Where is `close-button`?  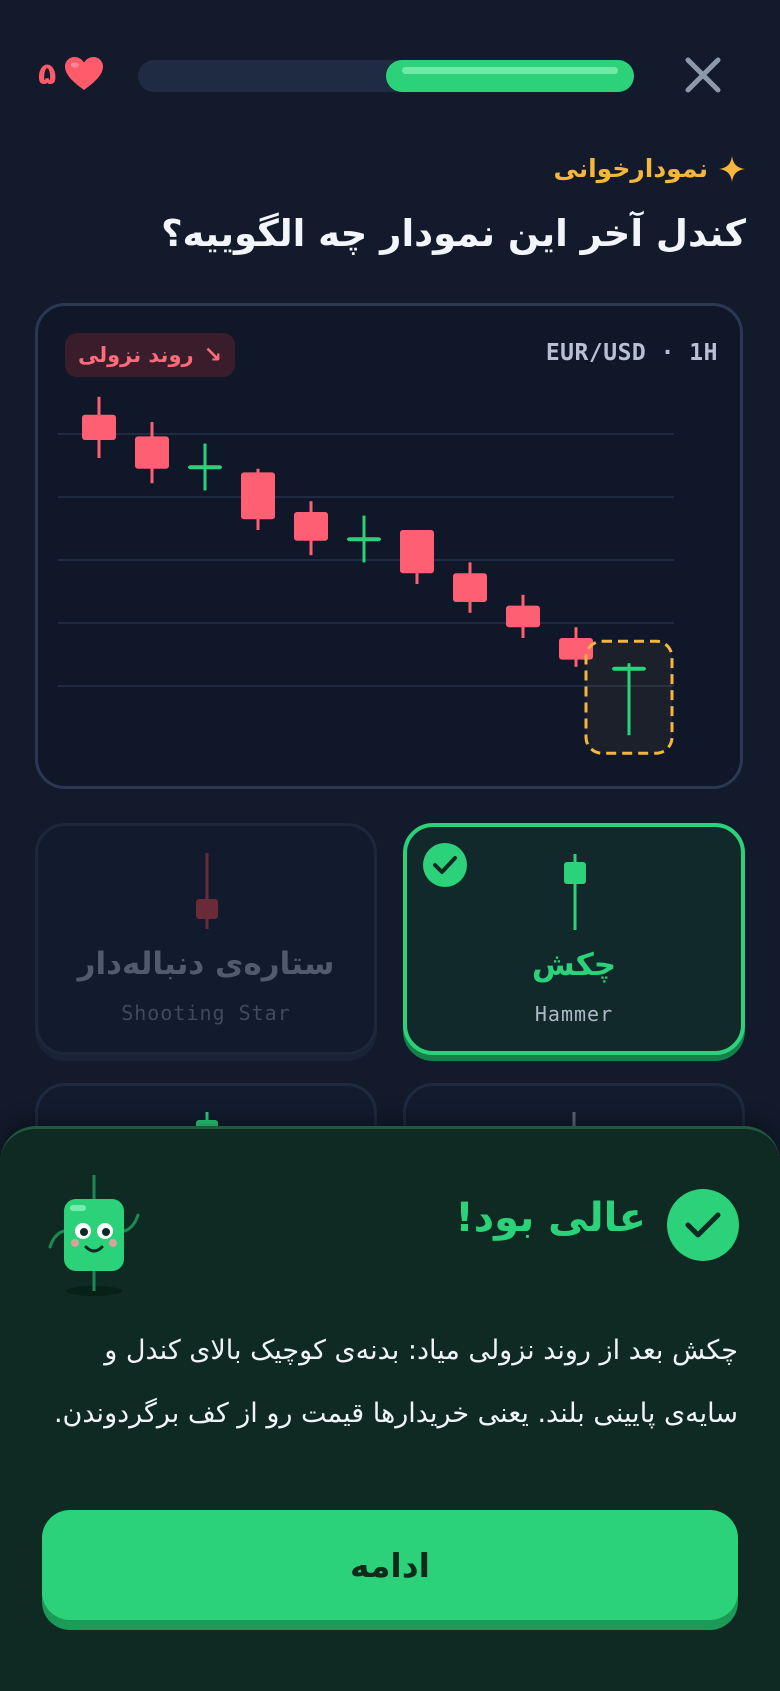 close-button is located at coordinates (703, 75).